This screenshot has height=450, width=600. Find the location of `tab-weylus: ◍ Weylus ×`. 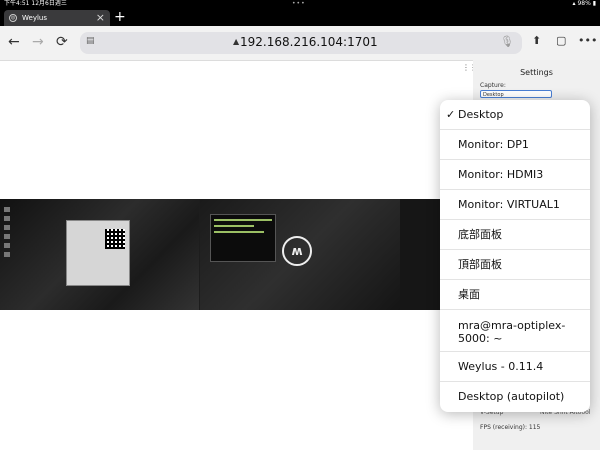

tab-weylus: ◍ Weylus × is located at coordinates (57, 18).